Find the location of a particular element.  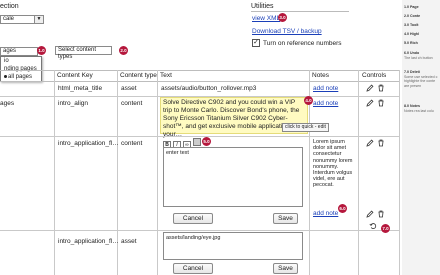

badge-notes: 6.0 is located at coordinates (342, 208).